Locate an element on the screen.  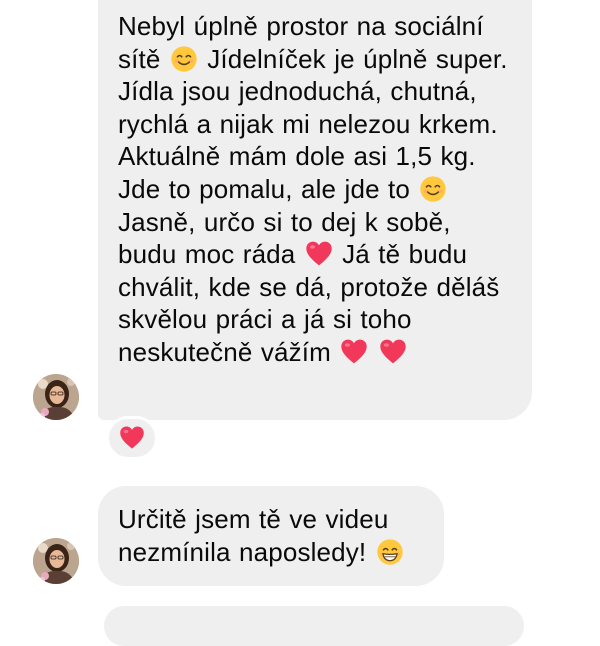
reaction-badge is located at coordinates (132, 438).